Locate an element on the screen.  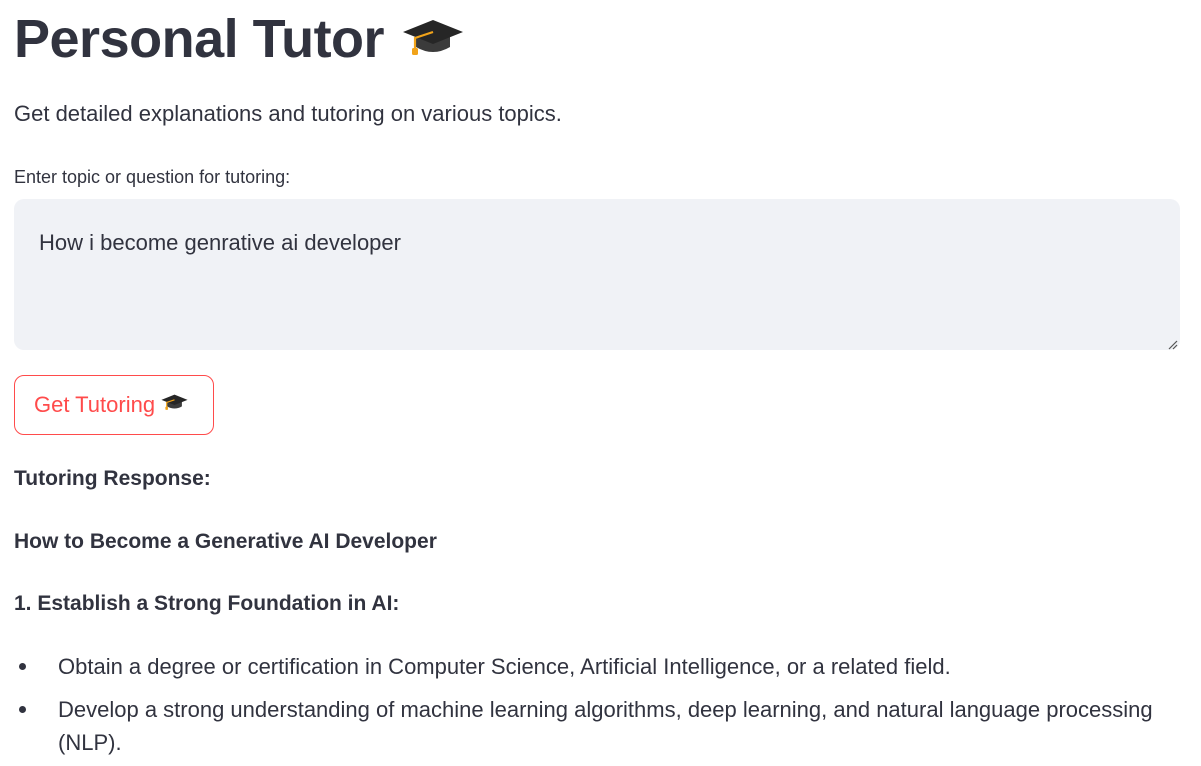
response-section-title: 1. Establish a Strong Foundation in AI: is located at coordinates (207, 603).